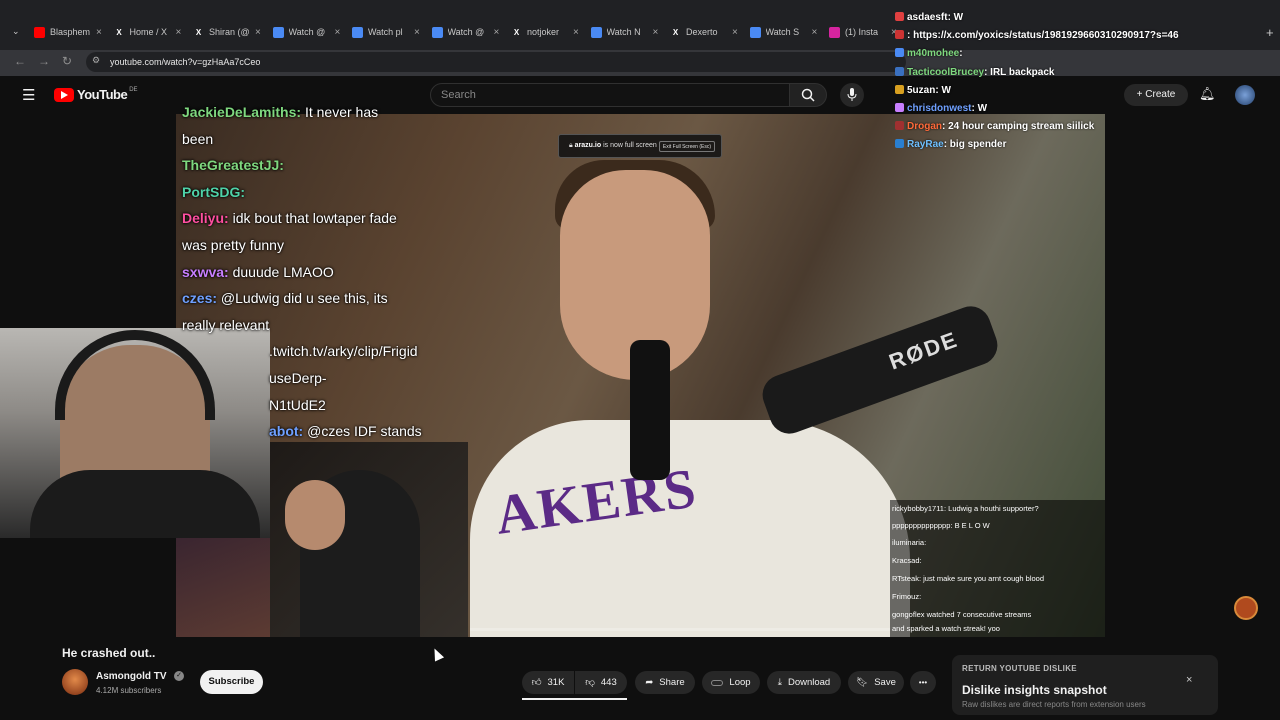 Image resolution: width=1280 pixels, height=720 pixels. I want to click on url-field: youtube.com/watch?v=gzHaAa7cCeo, so click(496, 62).